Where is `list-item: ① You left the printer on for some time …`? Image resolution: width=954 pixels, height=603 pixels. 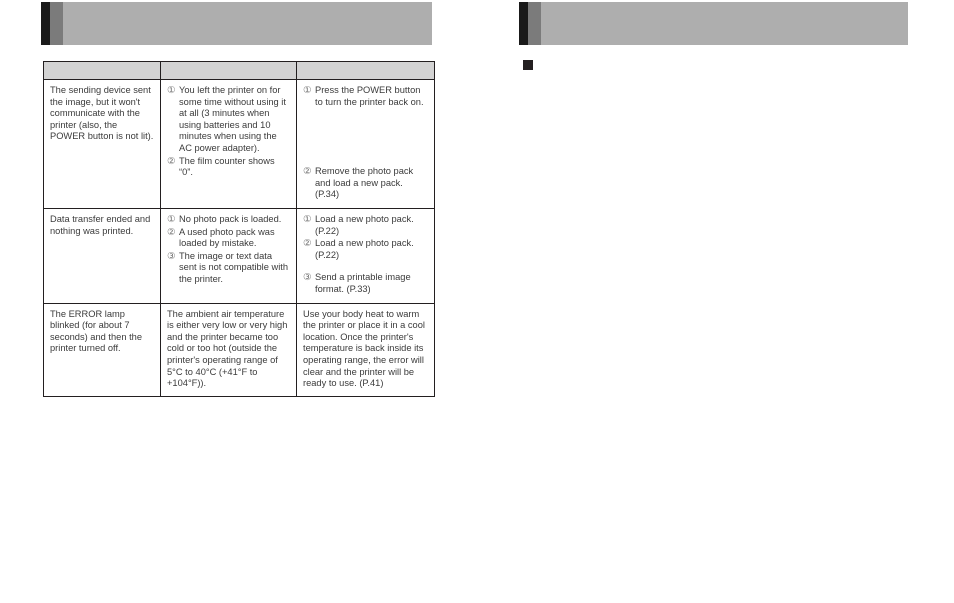
list-item: ① You left the printer on for some time … is located at coordinates (228, 120).